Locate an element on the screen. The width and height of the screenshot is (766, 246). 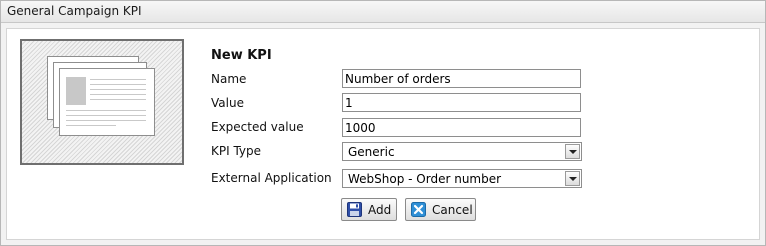
expected-value-label: Expected value is located at coordinates (257, 127).